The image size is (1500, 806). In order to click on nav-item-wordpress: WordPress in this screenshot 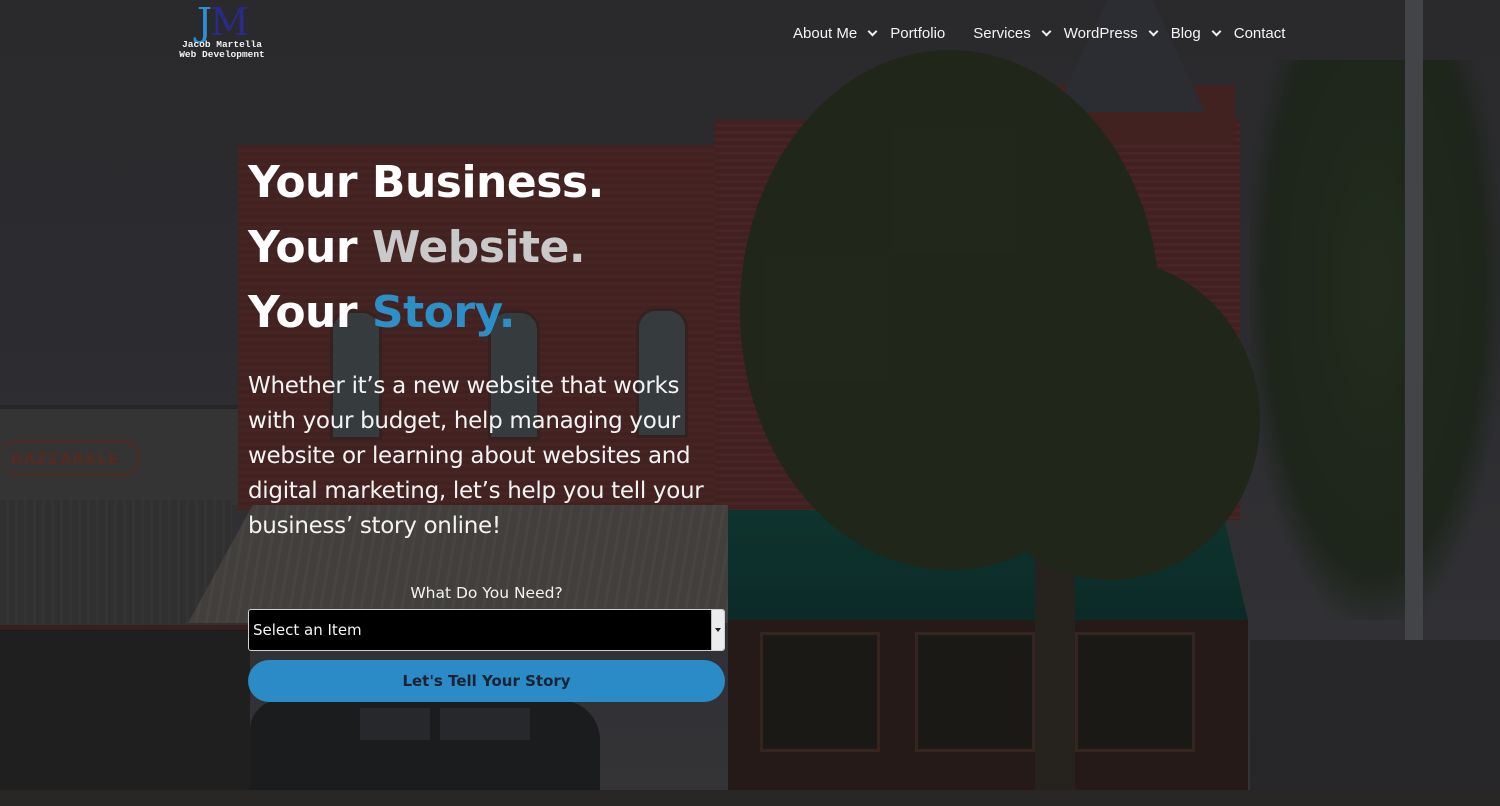, I will do `click(1111, 33)`.